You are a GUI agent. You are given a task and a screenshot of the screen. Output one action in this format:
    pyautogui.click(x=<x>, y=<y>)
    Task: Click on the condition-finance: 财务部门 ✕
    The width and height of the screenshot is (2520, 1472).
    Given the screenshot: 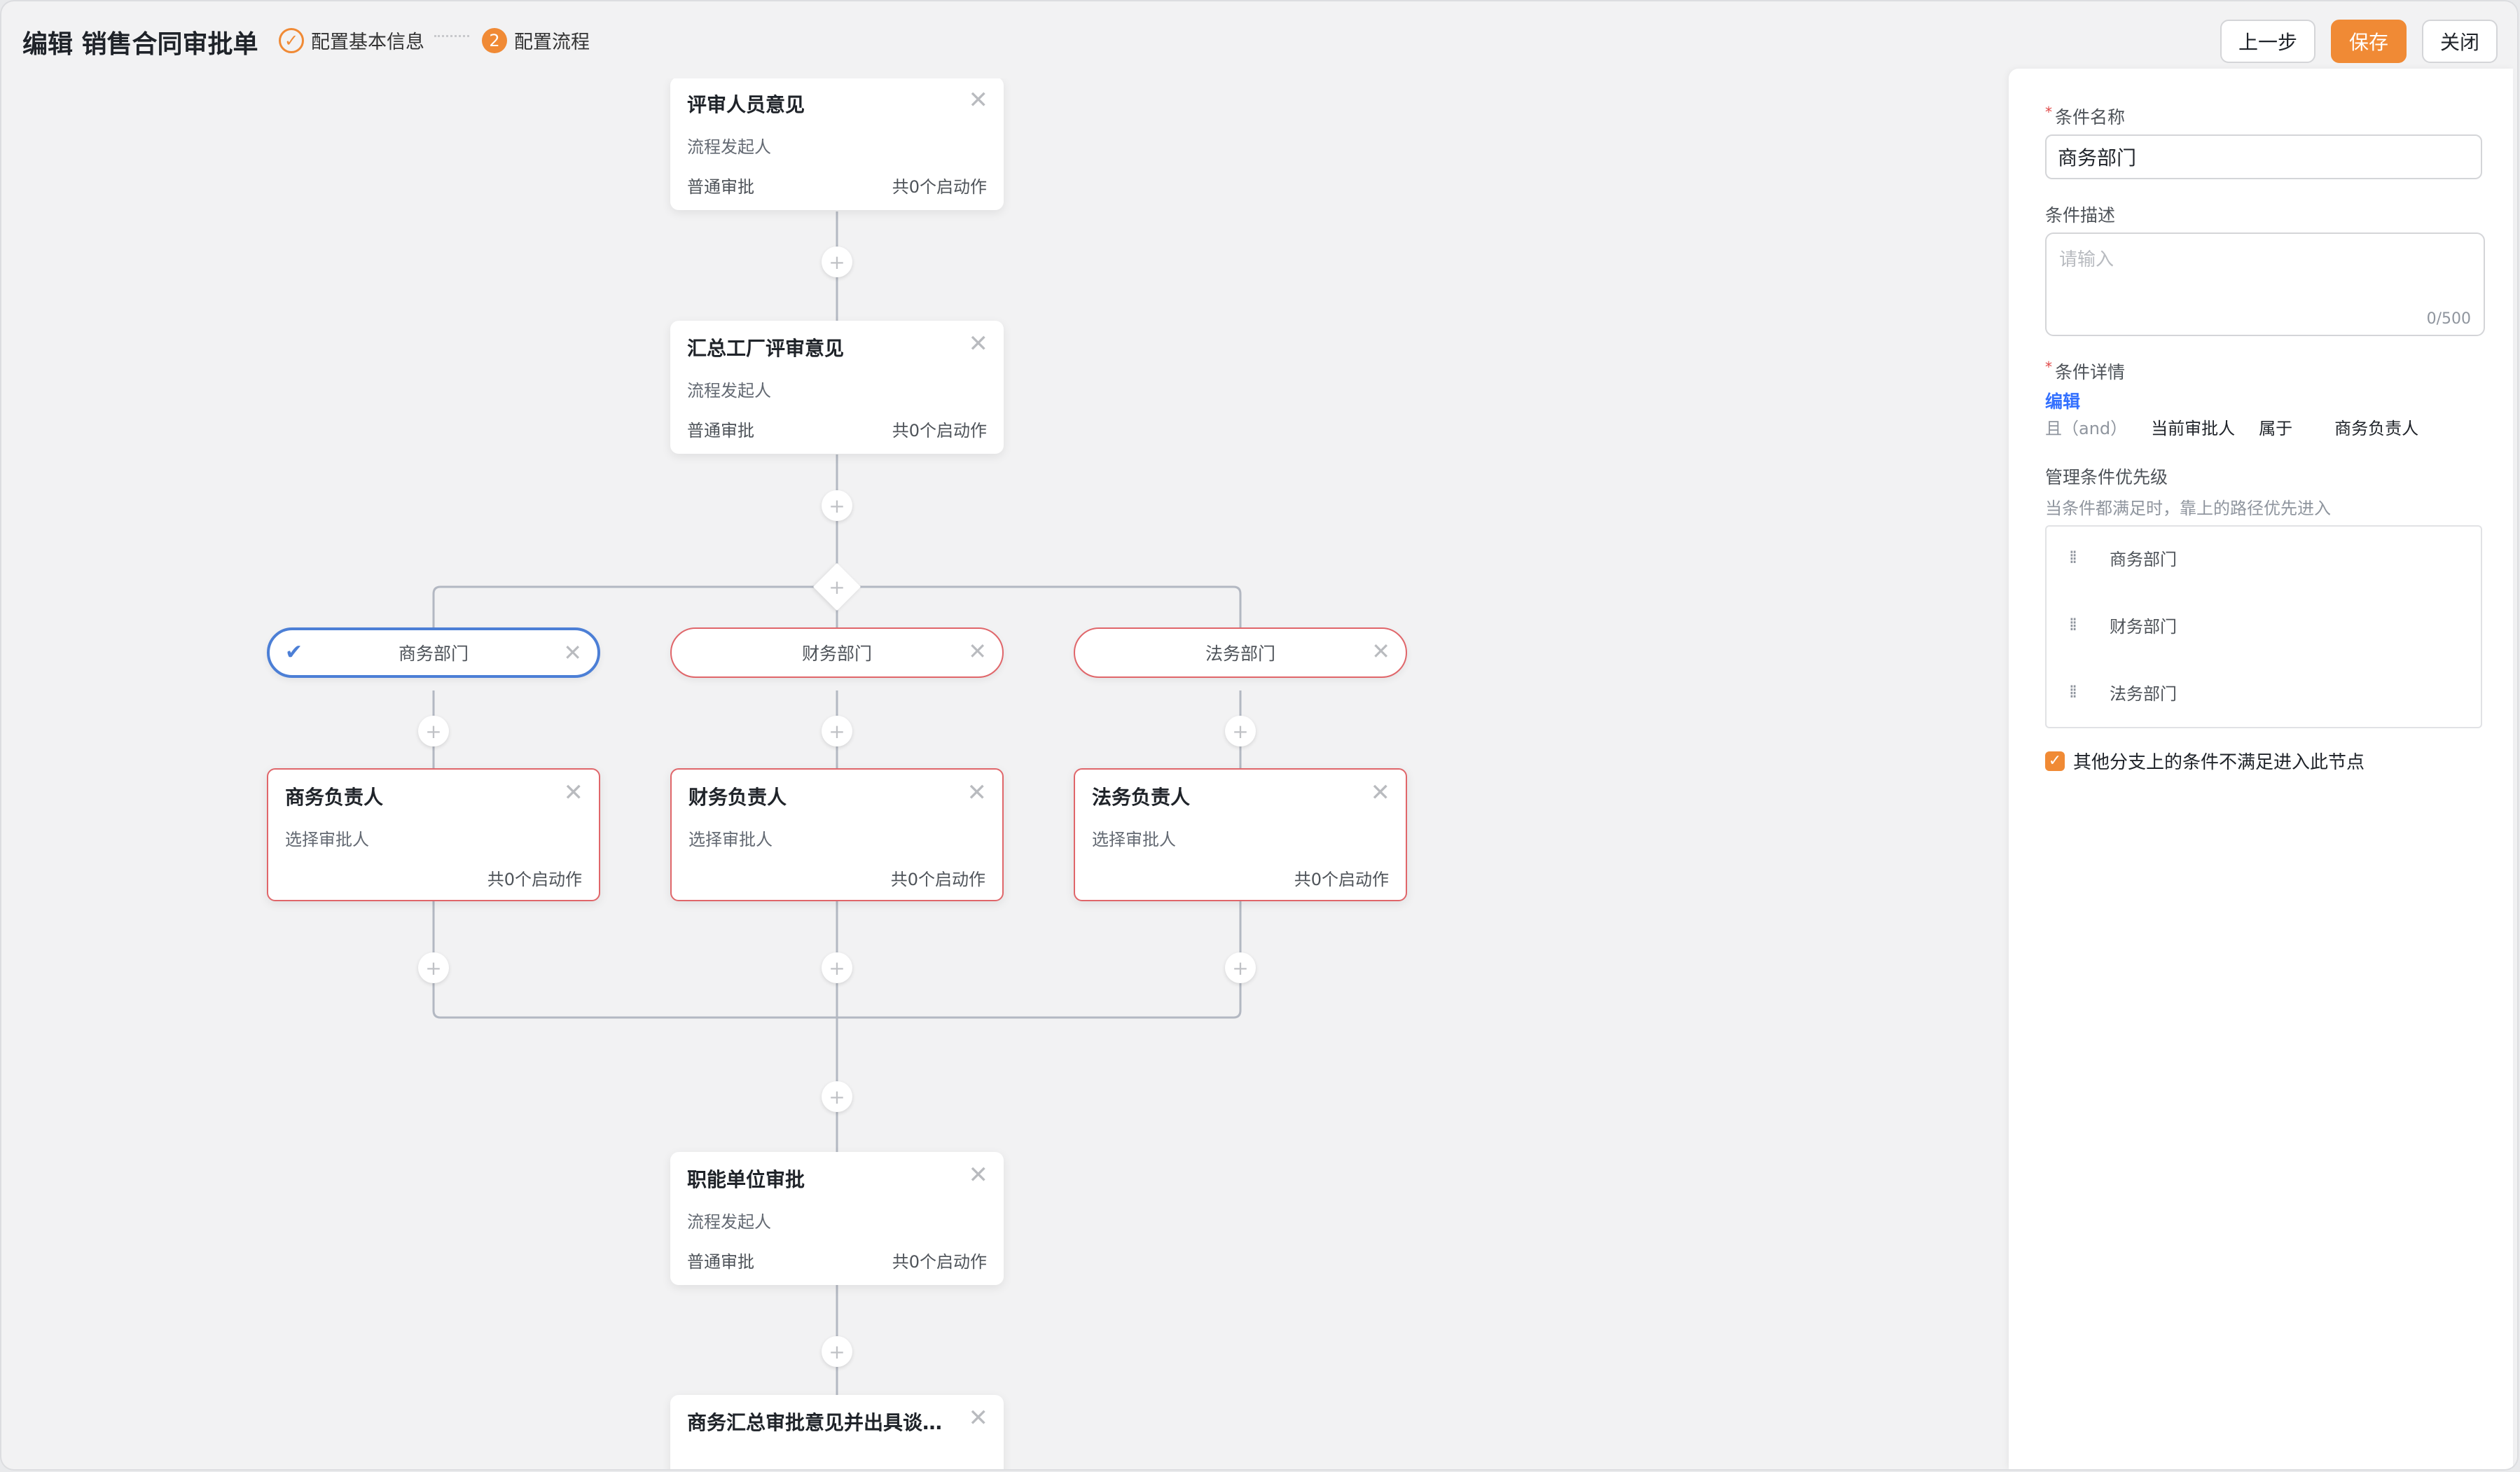 What is the action you would take?
    pyautogui.click(x=837, y=653)
    